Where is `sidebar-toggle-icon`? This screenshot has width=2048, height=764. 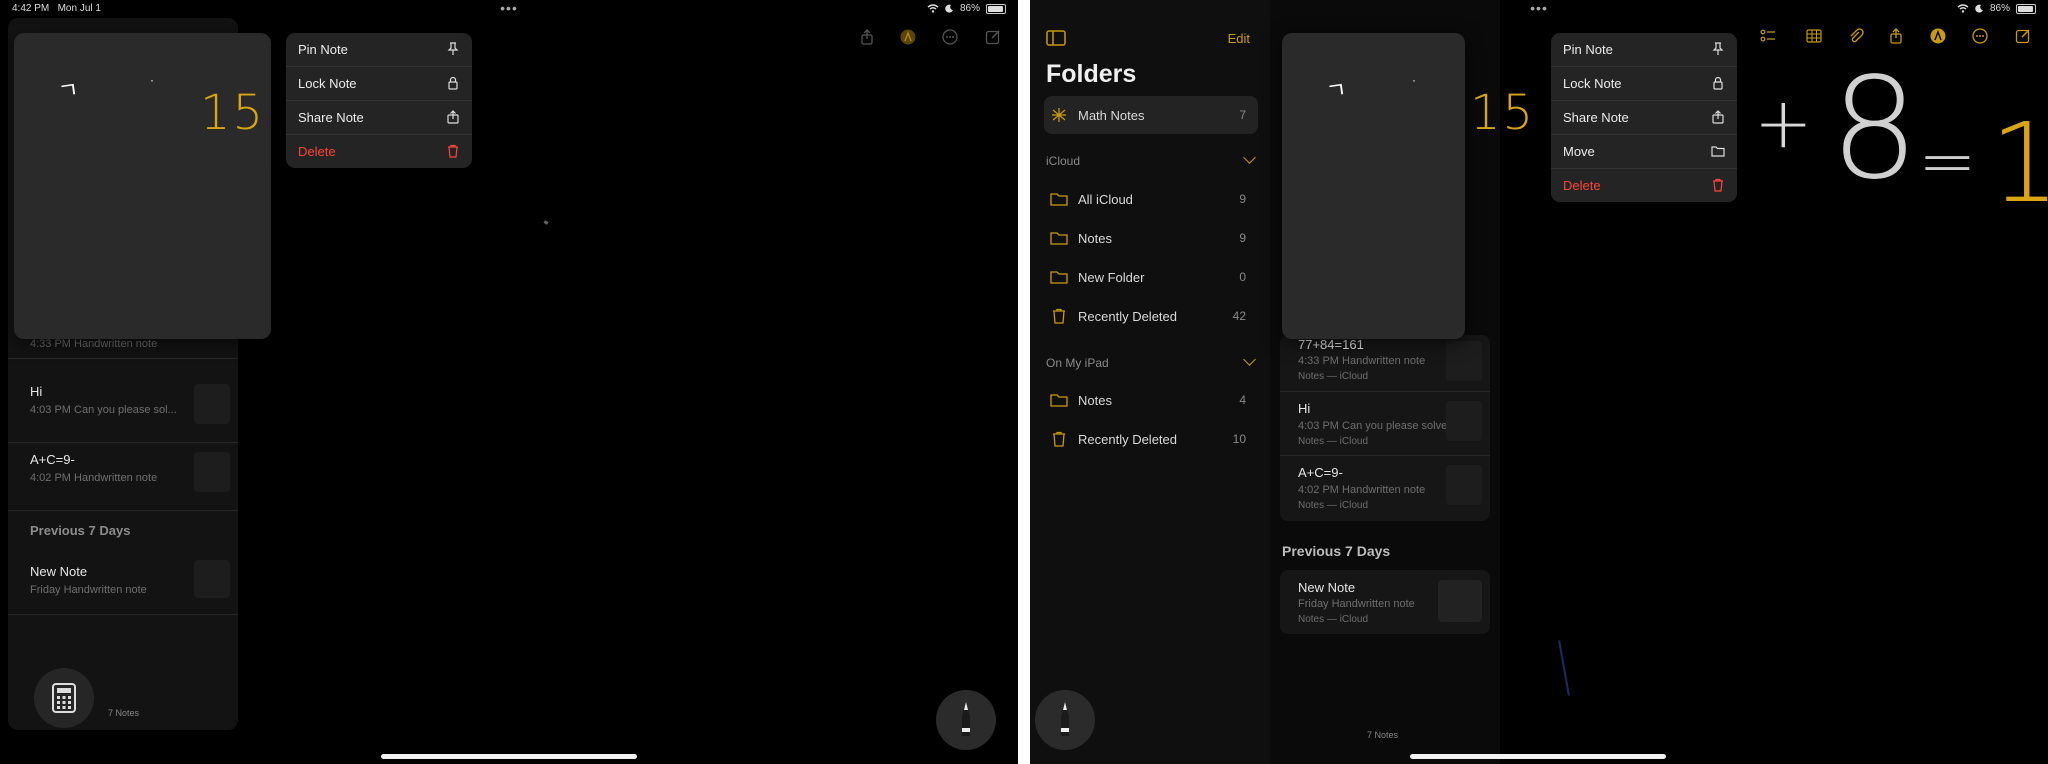
sidebar-toggle-icon is located at coordinates (1056, 38).